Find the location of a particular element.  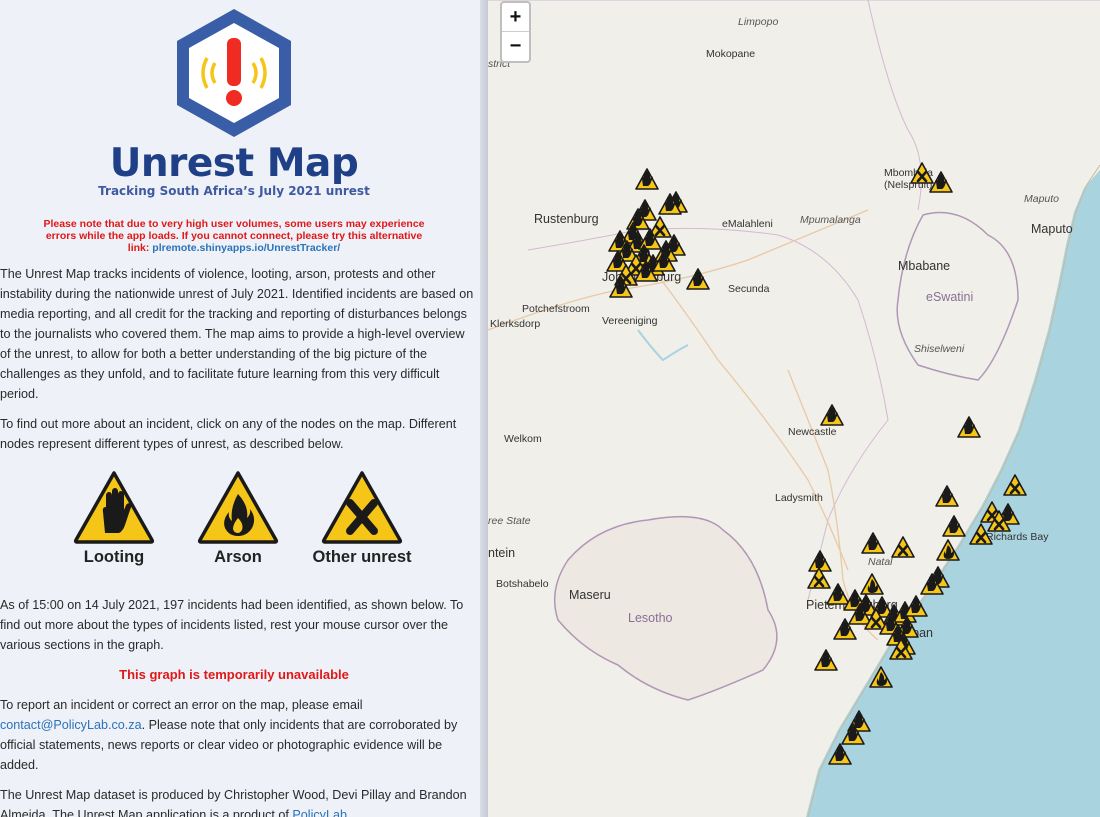

policylab-link: PolicyLab is located at coordinates (319, 812).